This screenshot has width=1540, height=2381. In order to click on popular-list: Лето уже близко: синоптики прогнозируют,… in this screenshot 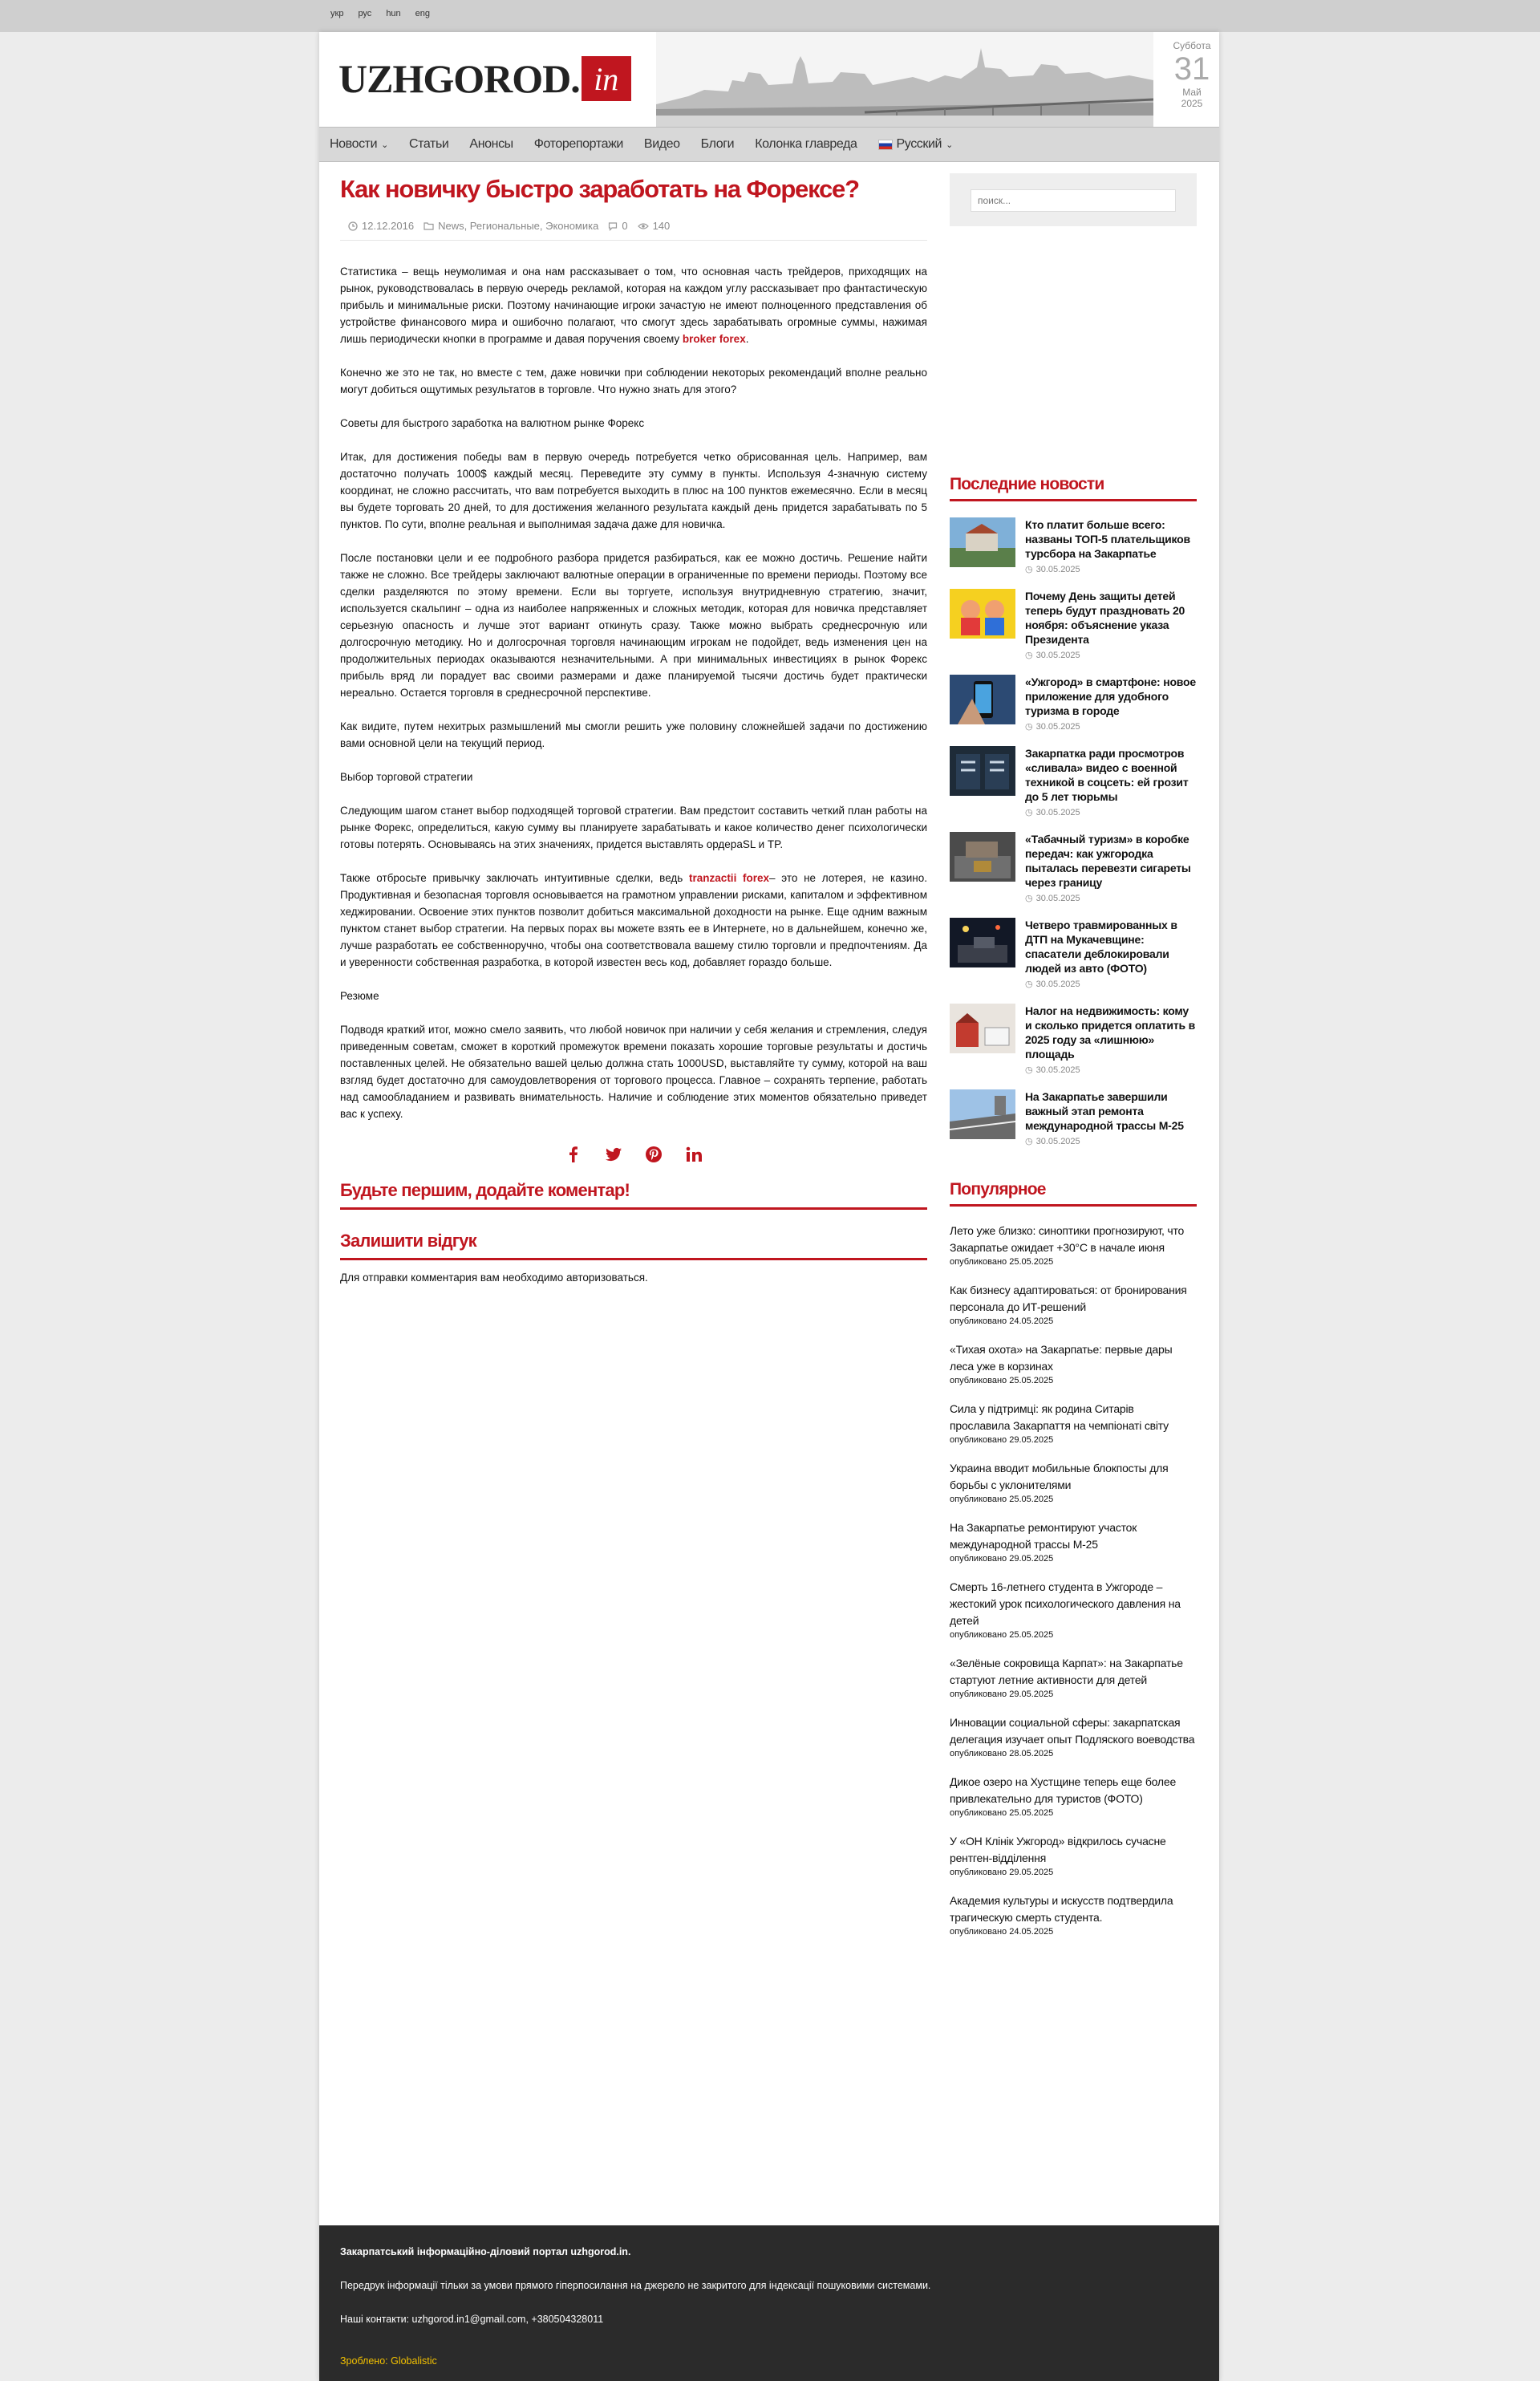, I will do `click(1073, 1580)`.